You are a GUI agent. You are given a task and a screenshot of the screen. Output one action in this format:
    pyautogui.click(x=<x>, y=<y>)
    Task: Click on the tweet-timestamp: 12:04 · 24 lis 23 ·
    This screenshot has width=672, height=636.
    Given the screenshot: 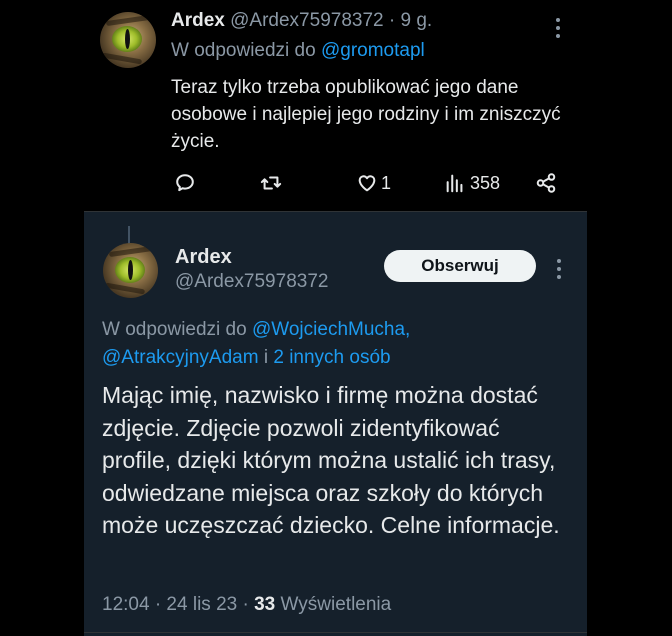 What is the action you would take?
    pyautogui.click(x=175, y=604)
    